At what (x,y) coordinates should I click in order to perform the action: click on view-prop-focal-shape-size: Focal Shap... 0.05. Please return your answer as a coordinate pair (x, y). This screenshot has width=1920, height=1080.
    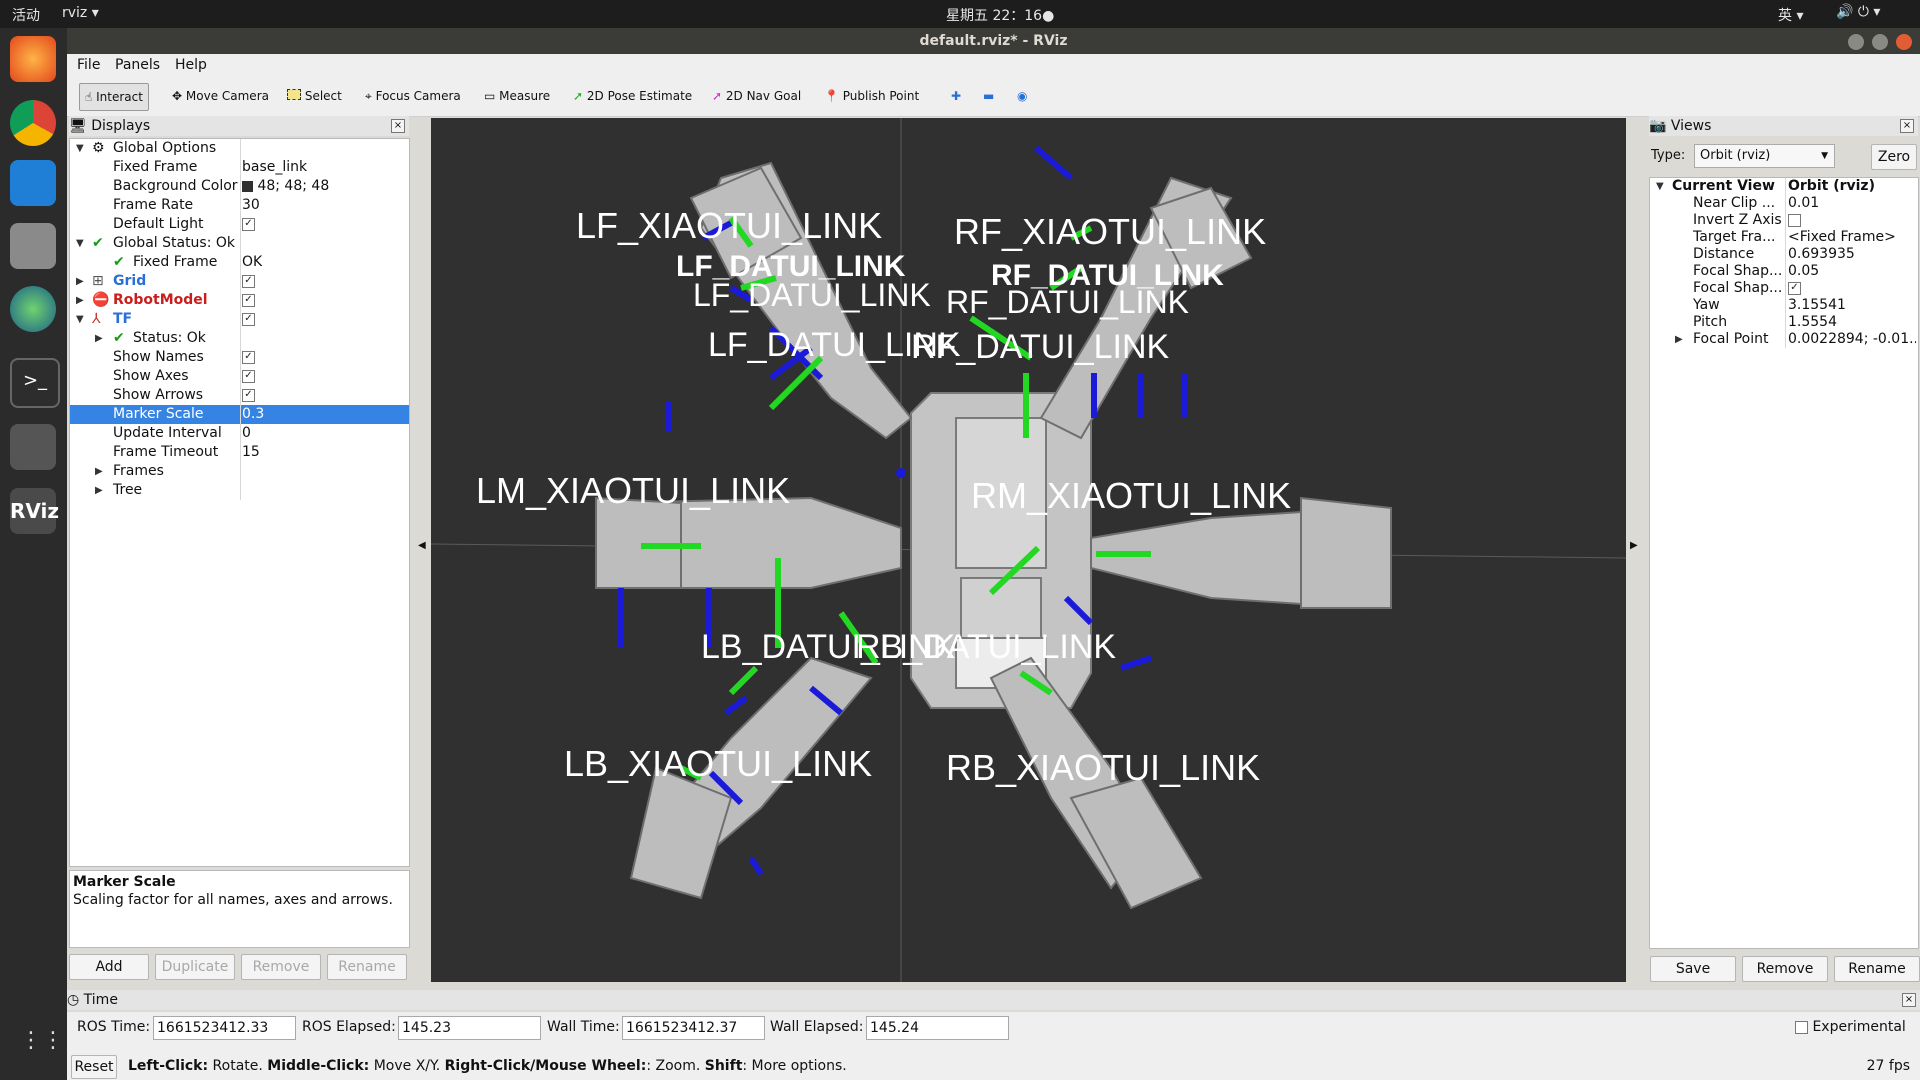
    Looking at the image, I should click on (1784, 271).